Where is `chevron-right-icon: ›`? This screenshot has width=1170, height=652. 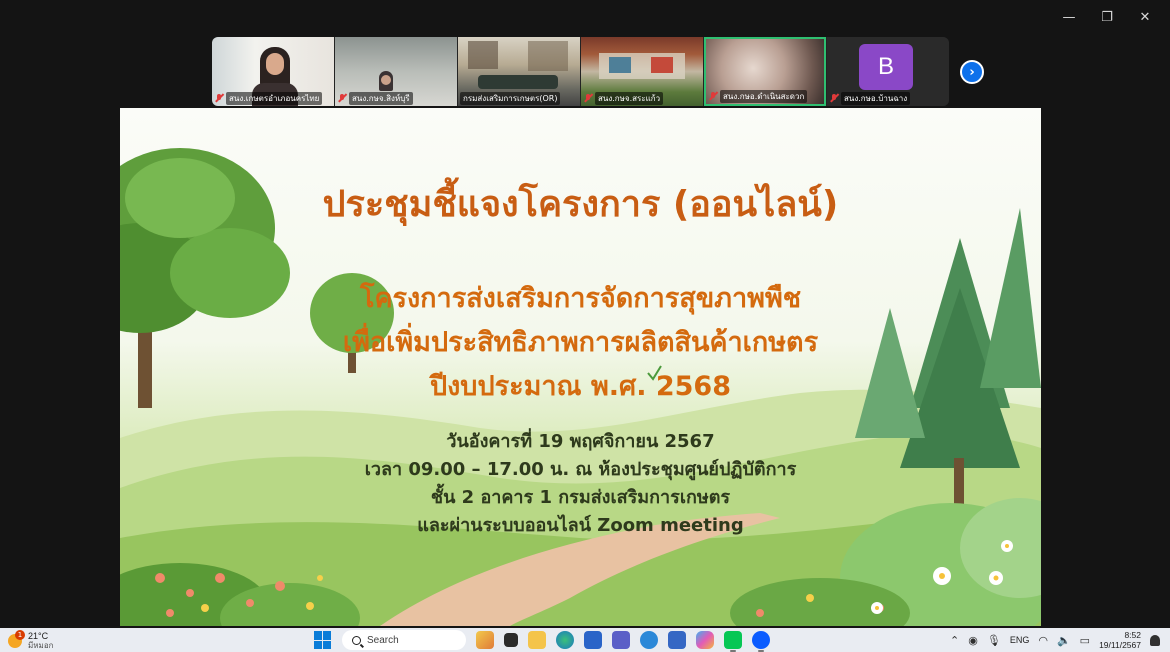
chevron-right-icon: › is located at coordinates (972, 72).